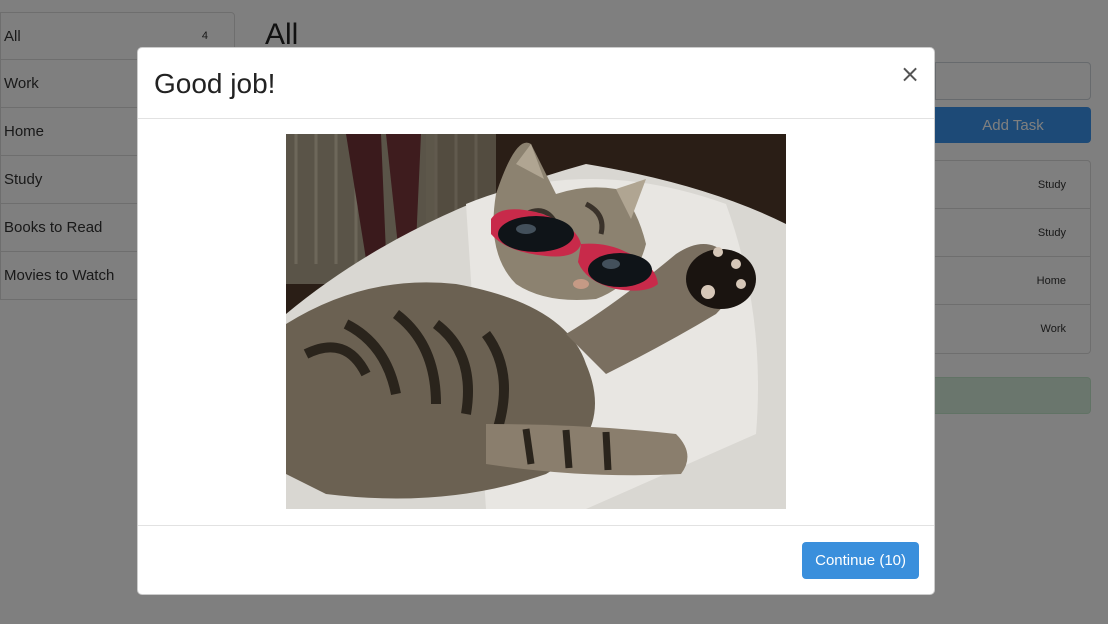 This screenshot has width=1108, height=624. I want to click on modal-header: Good job! ×, so click(536, 83).